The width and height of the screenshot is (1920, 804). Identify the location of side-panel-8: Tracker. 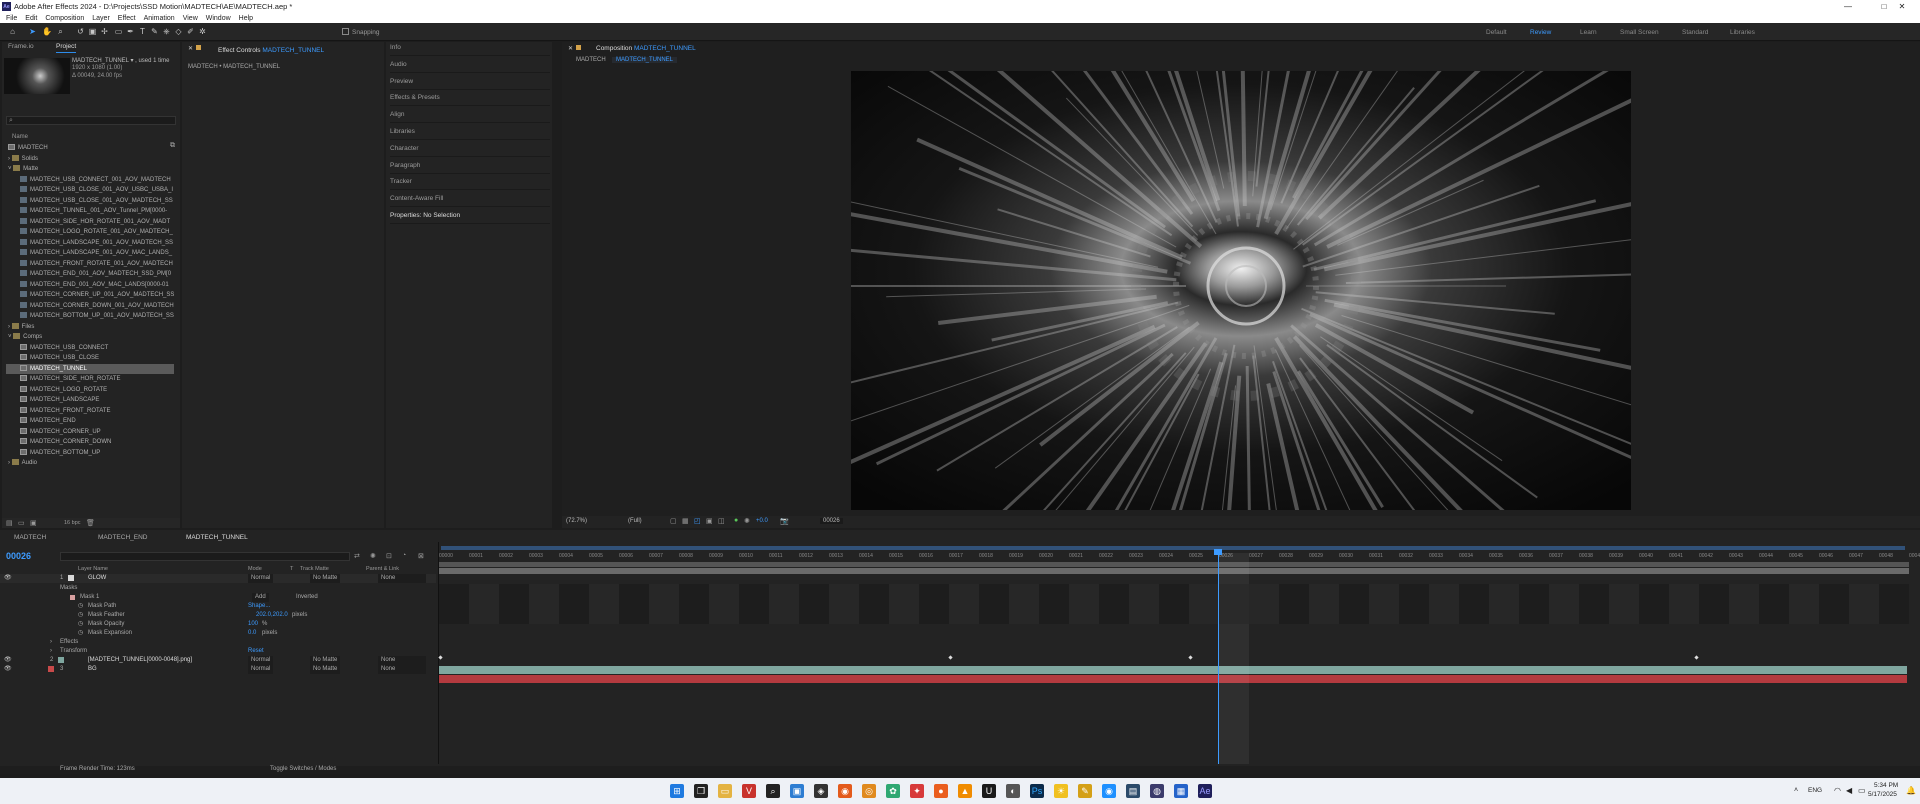
(470, 183).